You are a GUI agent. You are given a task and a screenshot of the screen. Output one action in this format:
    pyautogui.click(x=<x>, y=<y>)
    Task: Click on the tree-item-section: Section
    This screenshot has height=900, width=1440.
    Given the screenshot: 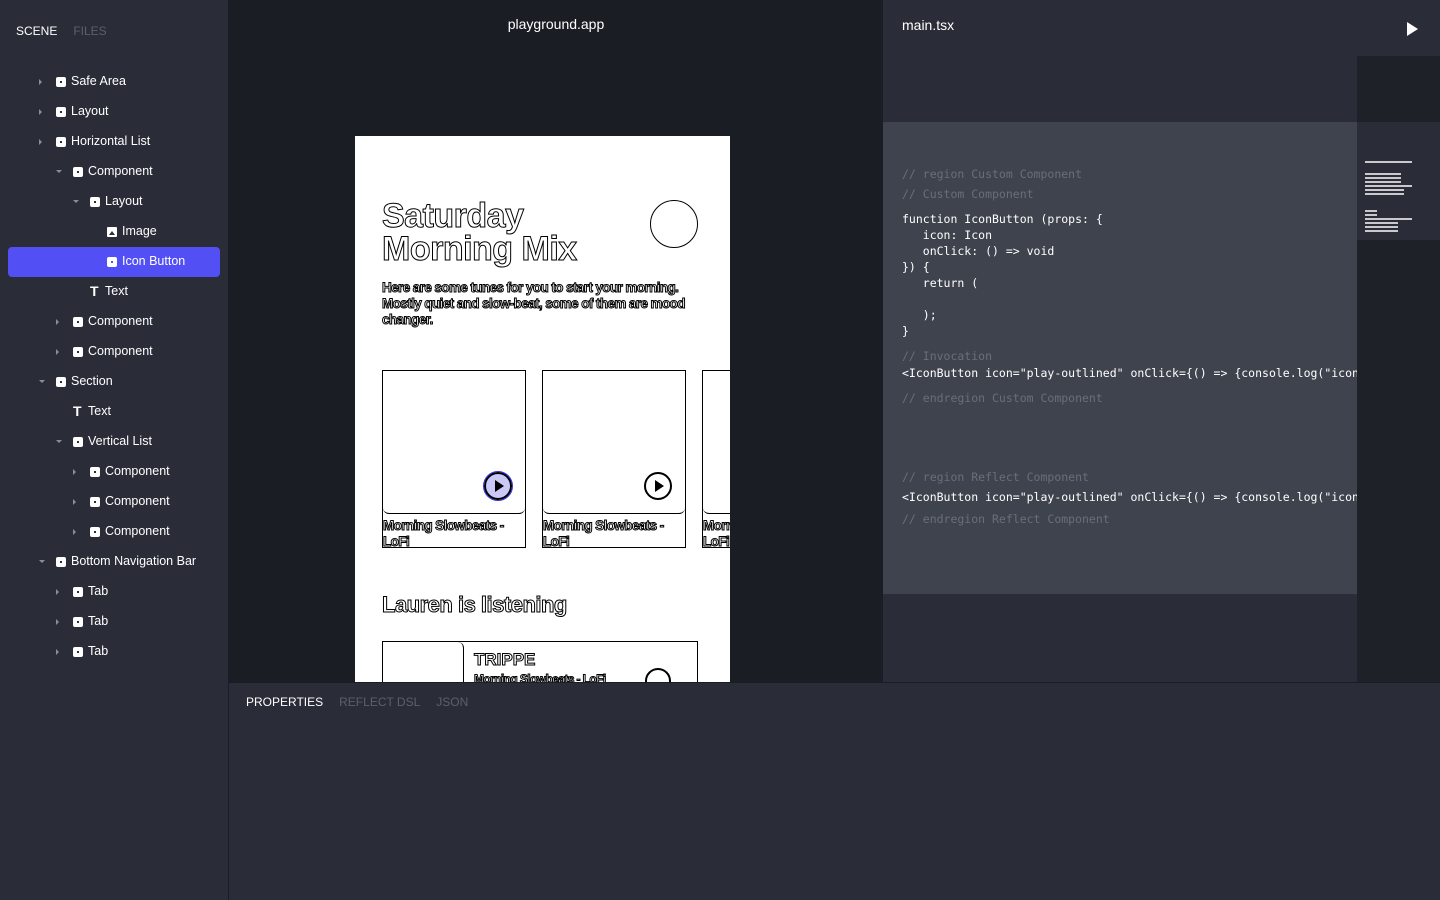 What is the action you would take?
    pyautogui.click(x=114, y=382)
    